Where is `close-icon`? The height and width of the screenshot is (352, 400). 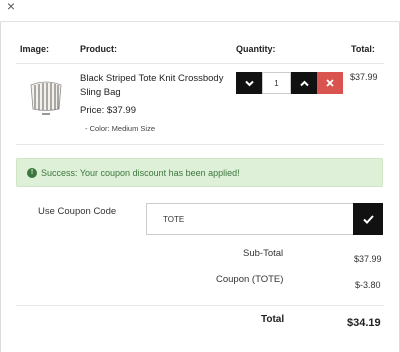
close-icon is located at coordinates (330, 83).